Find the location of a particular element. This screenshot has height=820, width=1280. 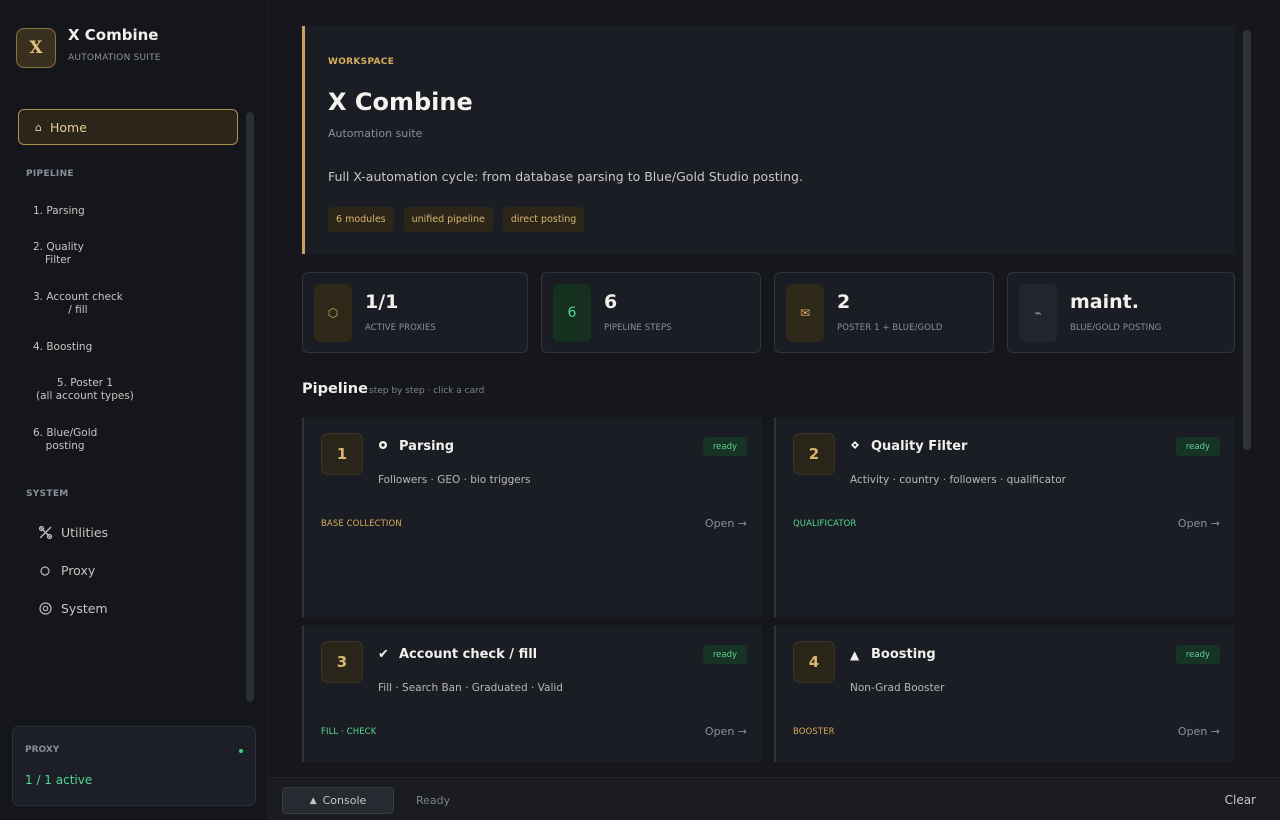

pipeline-title: Pipeline is located at coordinates (335, 389).